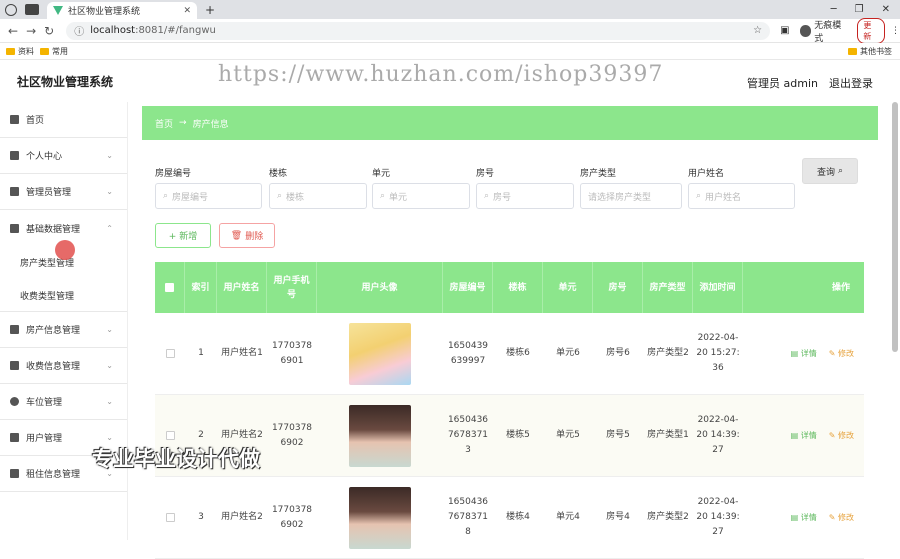 The image size is (900, 559). Describe the element at coordinates (292, 287) in the screenshot. I see `col-phone: 用户手机号` at that location.